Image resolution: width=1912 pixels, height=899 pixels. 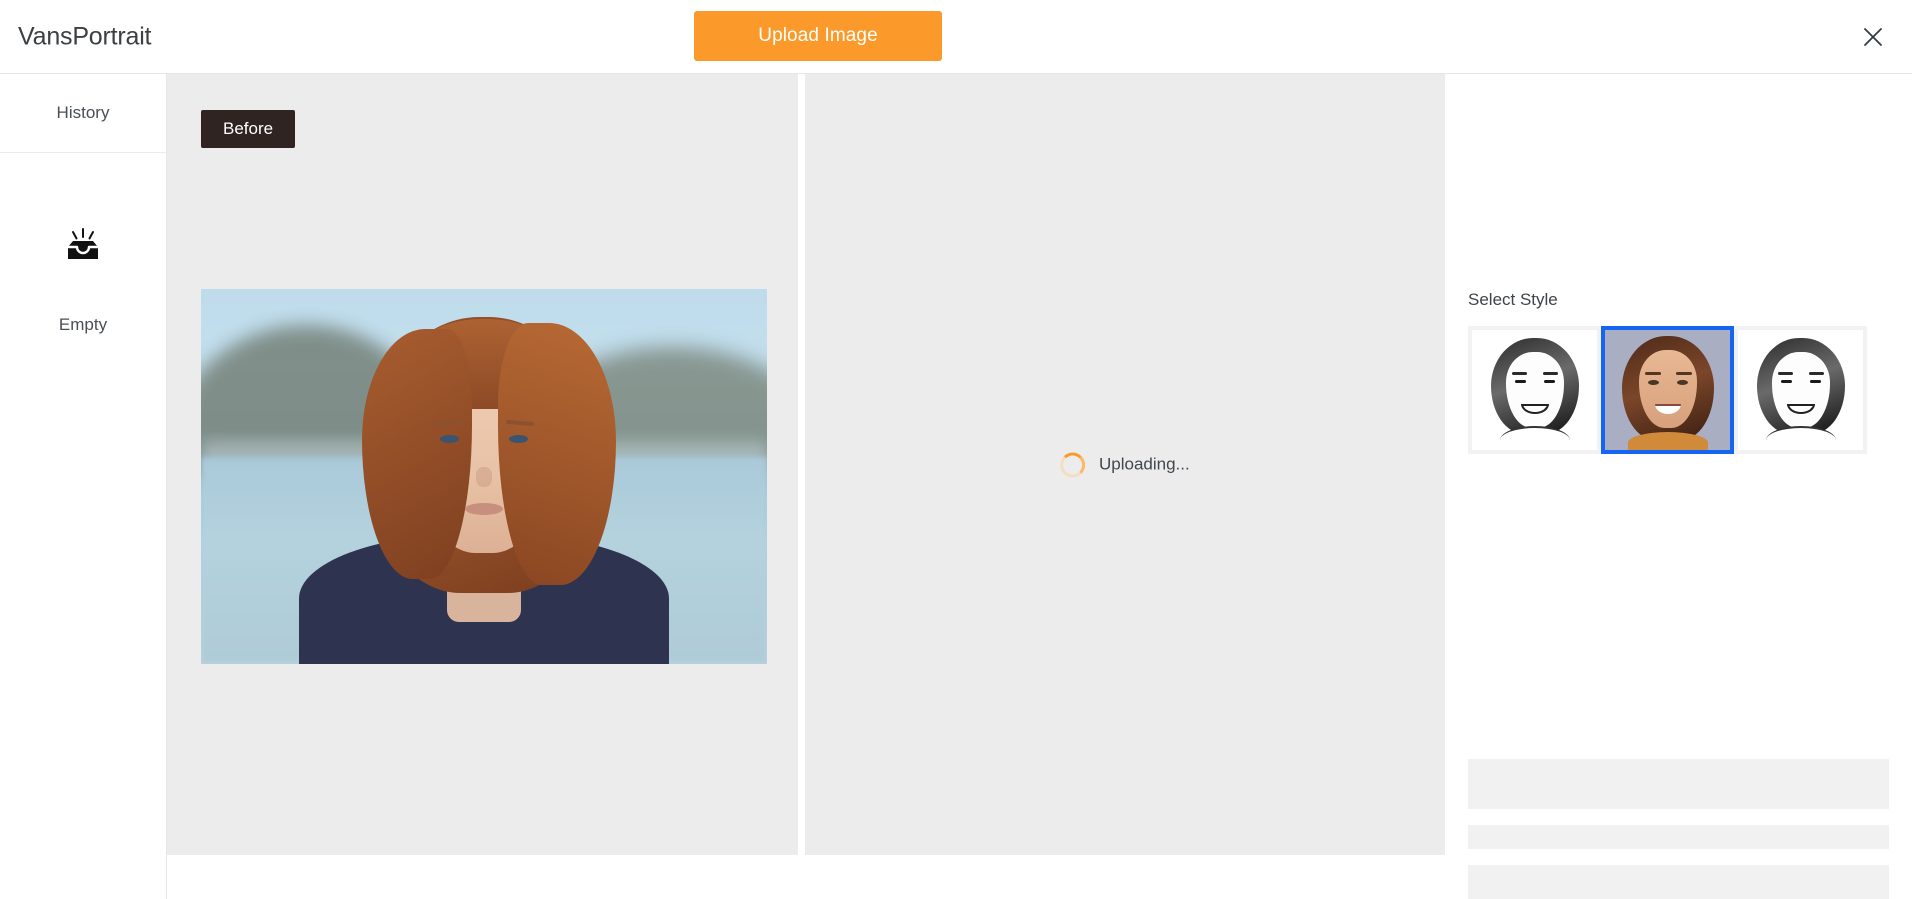 What do you see at coordinates (484, 509) in the screenshot?
I see `photo-mouth` at bounding box center [484, 509].